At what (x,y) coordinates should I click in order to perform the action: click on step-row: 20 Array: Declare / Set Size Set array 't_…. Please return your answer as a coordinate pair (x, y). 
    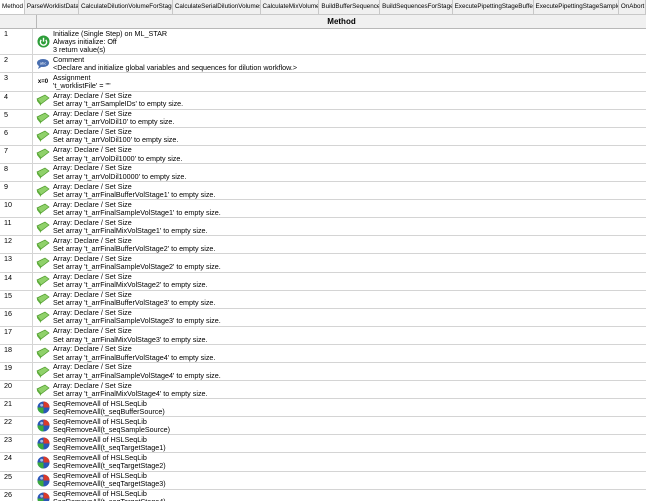
    Looking at the image, I should click on (323, 390).